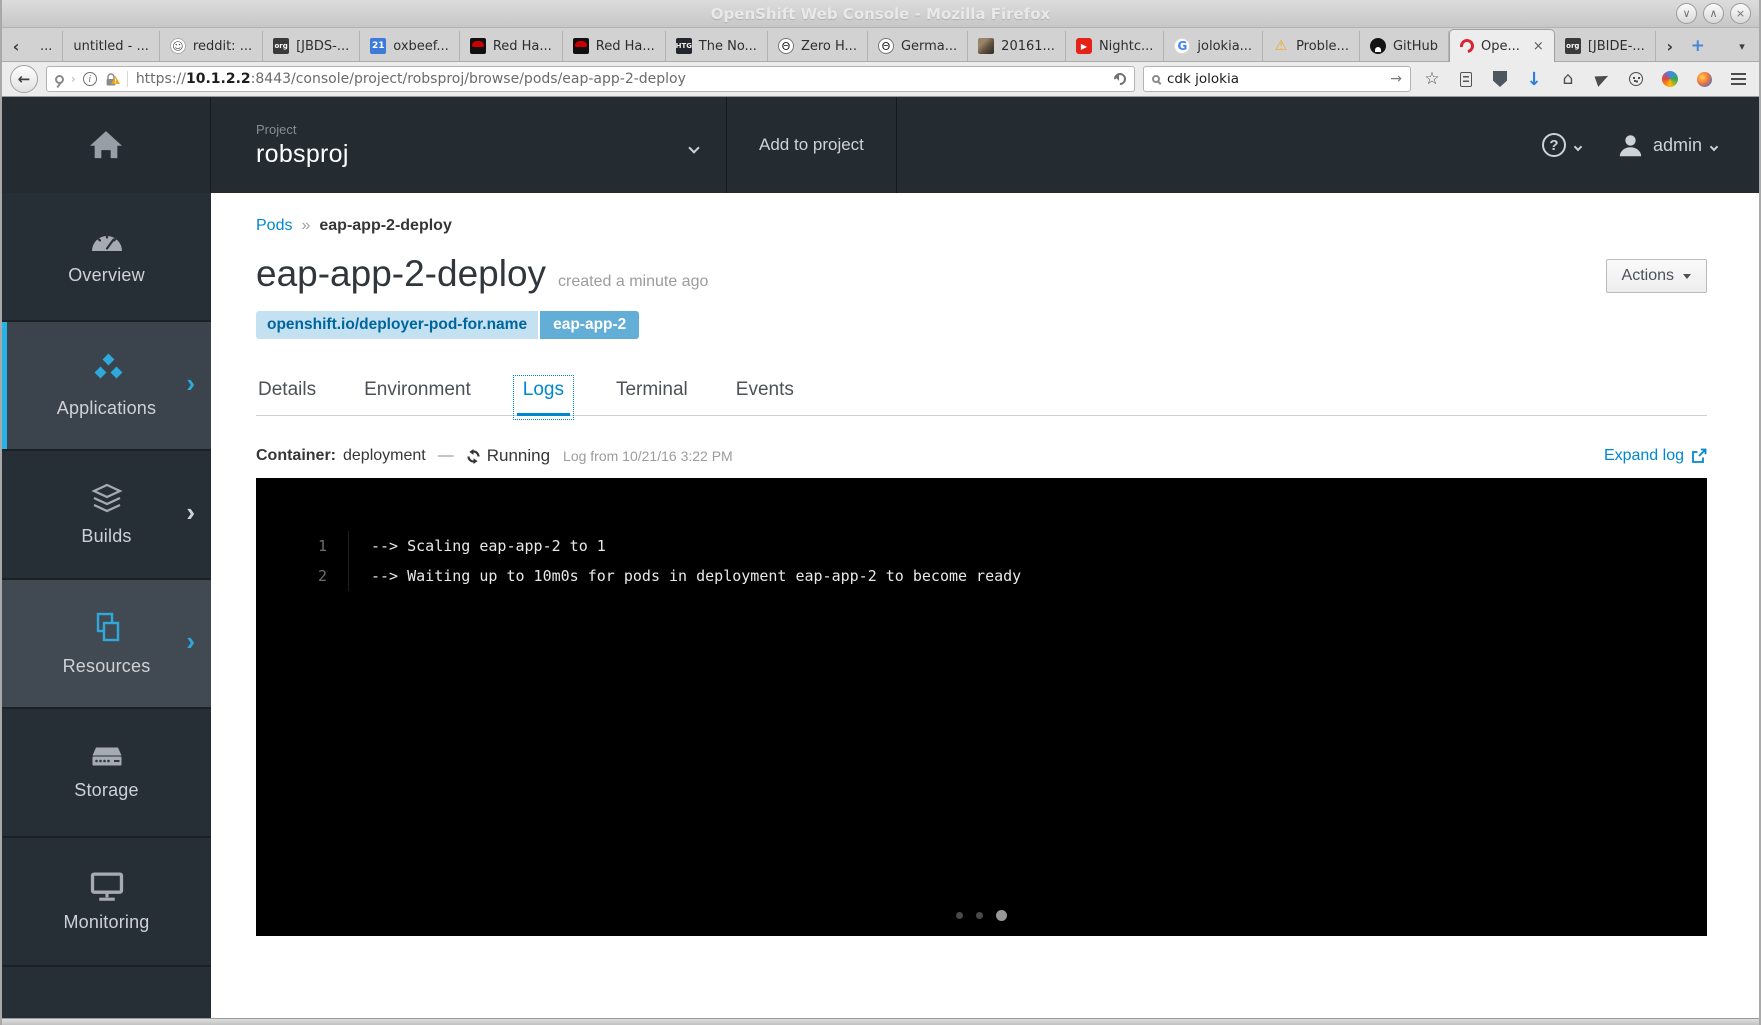  What do you see at coordinates (106, 790) in the screenshot?
I see `sidebar-item-label: Storage` at bounding box center [106, 790].